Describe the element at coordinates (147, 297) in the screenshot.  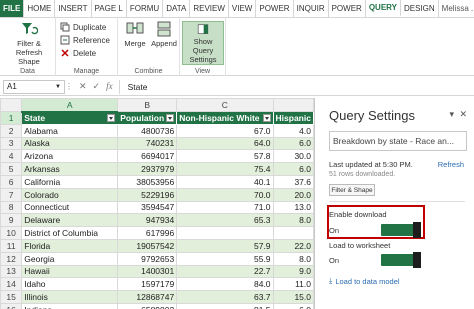
I see `table-cell: 12868747` at that location.